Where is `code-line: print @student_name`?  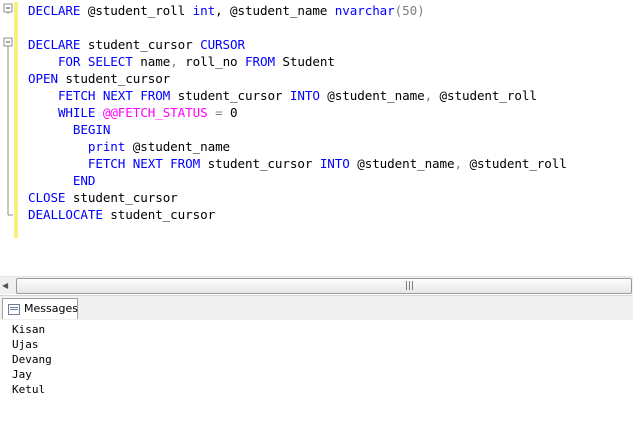 code-line: print @student_name is located at coordinates (297, 146).